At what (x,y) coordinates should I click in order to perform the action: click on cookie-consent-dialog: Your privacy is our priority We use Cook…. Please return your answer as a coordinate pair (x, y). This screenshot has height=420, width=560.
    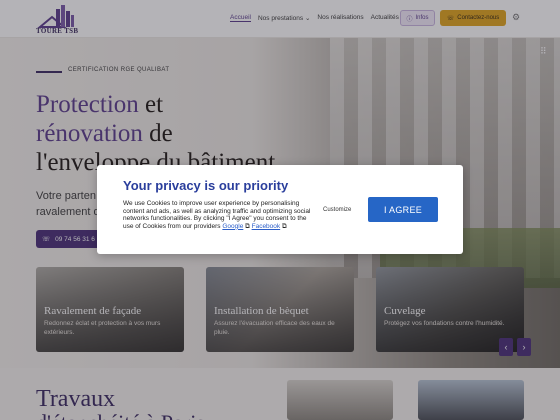
    Looking at the image, I should click on (280, 209).